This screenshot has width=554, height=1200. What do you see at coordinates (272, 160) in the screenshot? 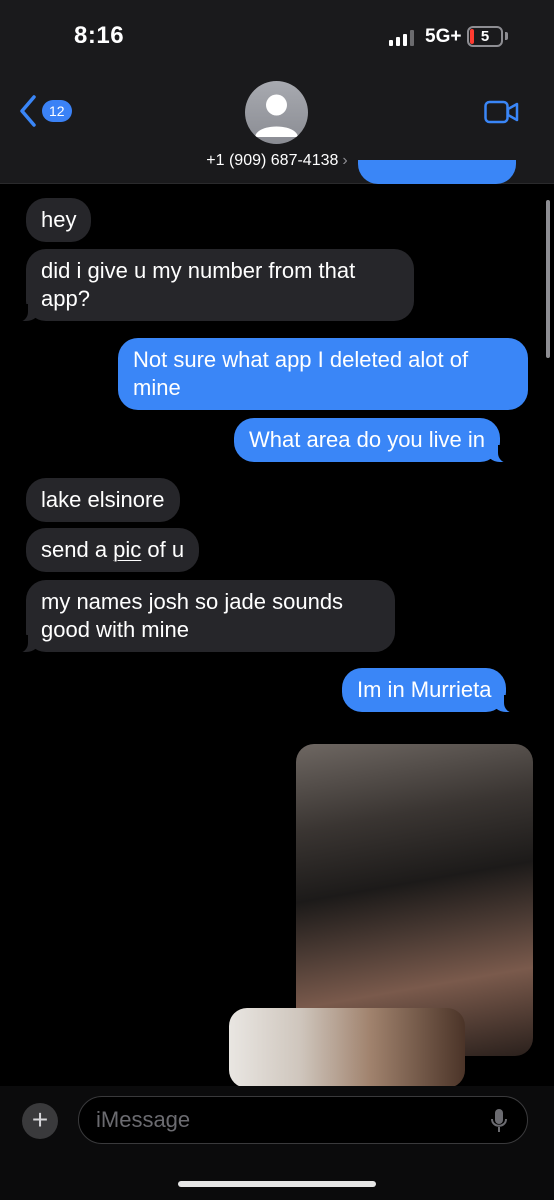
I see `contact-number: +1 (909) 687-4138` at bounding box center [272, 160].